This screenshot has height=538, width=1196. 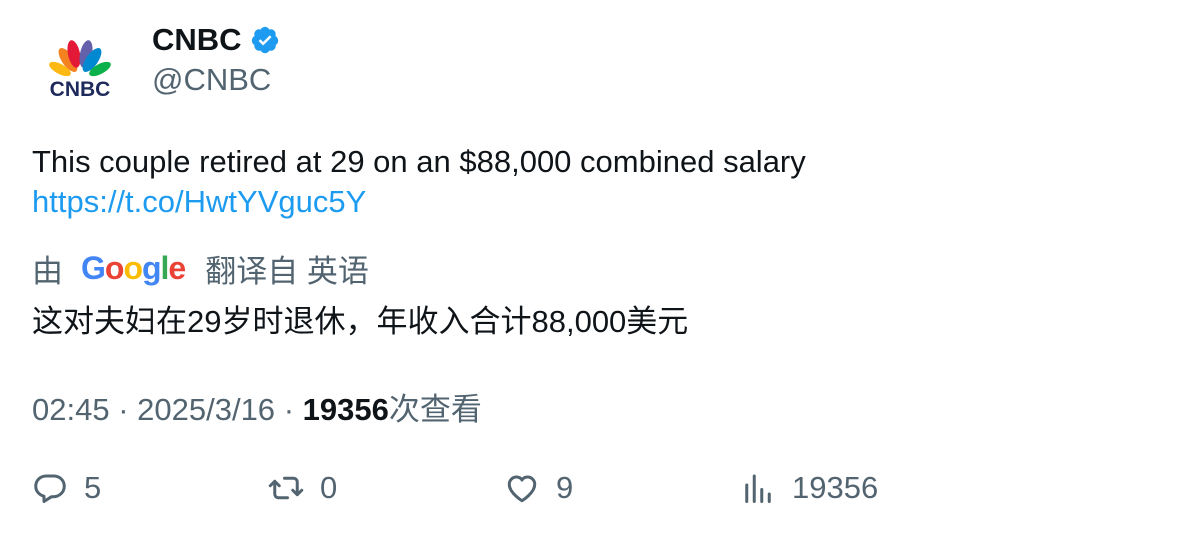 What do you see at coordinates (435, 409) in the screenshot?
I see `views-label: 次查看` at bounding box center [435, 409].